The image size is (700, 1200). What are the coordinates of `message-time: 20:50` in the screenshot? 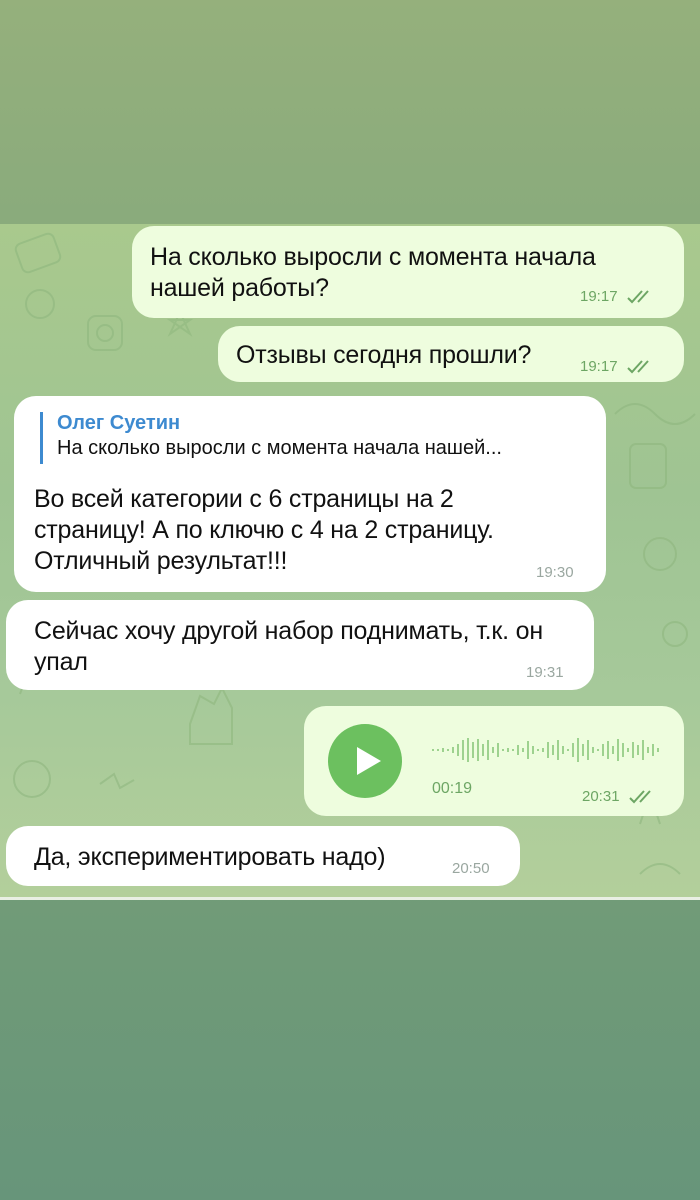 It's located at (471, 868).